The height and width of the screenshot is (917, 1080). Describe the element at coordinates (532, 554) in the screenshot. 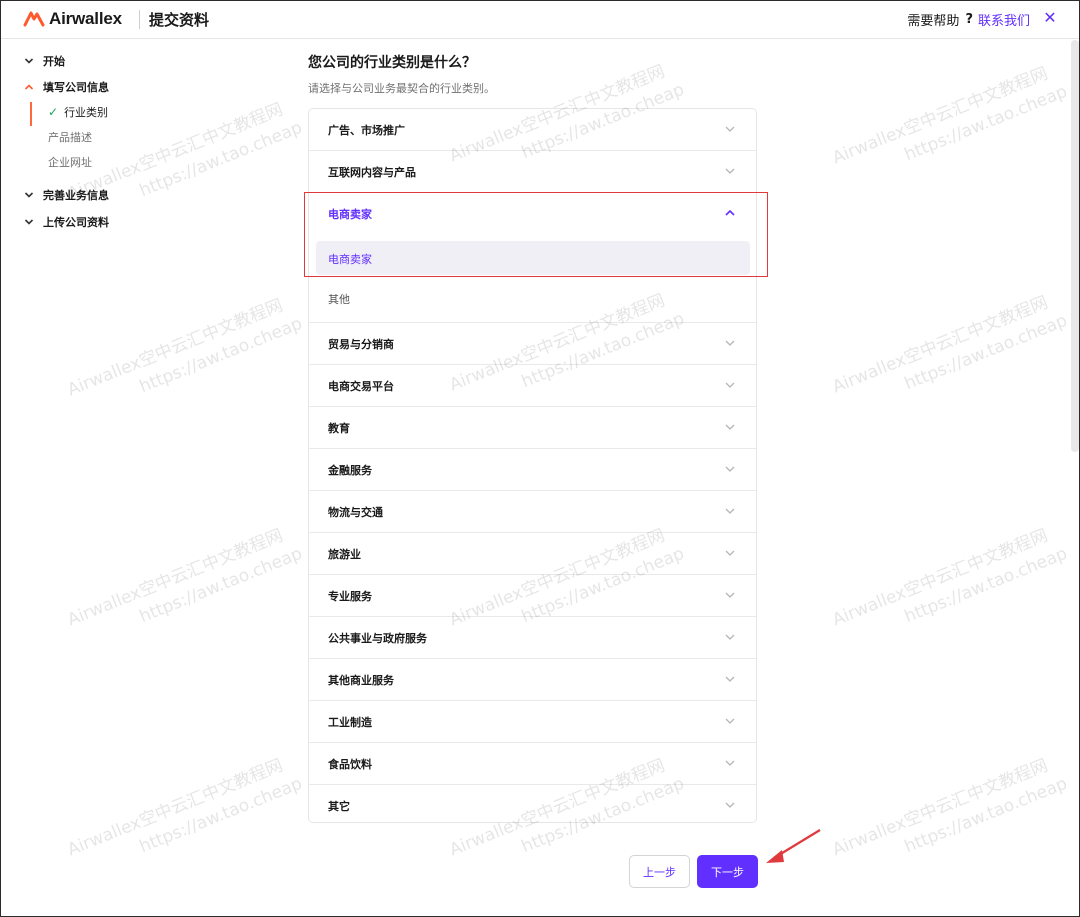

I see `category-row: 旅游业` at that location.